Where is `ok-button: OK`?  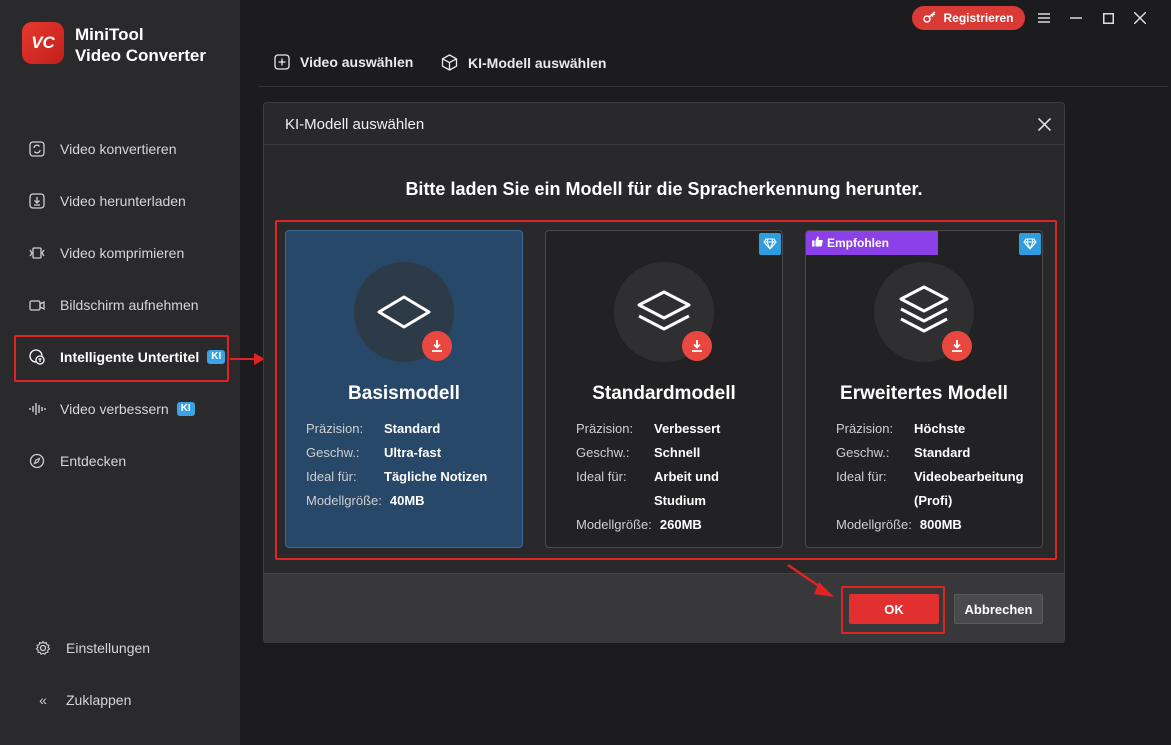 ok-button: OK is located at coordinates (894, 609).